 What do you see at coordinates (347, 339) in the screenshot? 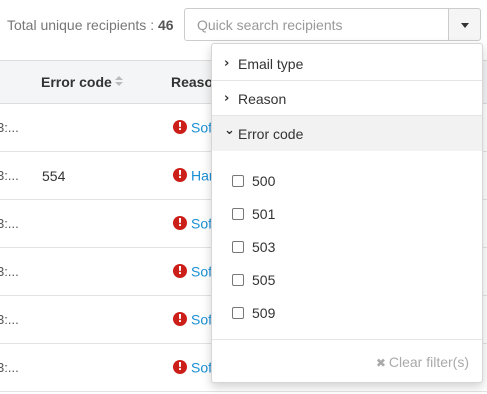
I see `divider` at bounding box center [347, 339].